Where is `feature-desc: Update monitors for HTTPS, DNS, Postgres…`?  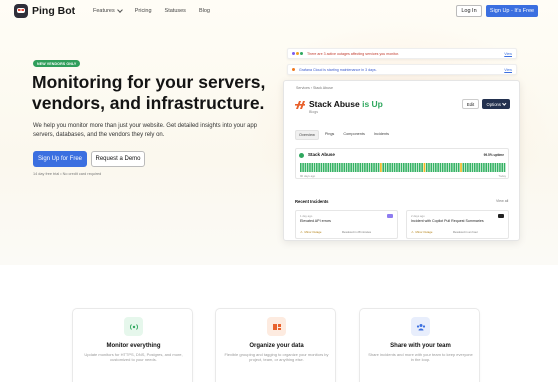
feature-desc: Update monitors for HTTPS, DNS, Postgres… is located at coordinates (133, 357).